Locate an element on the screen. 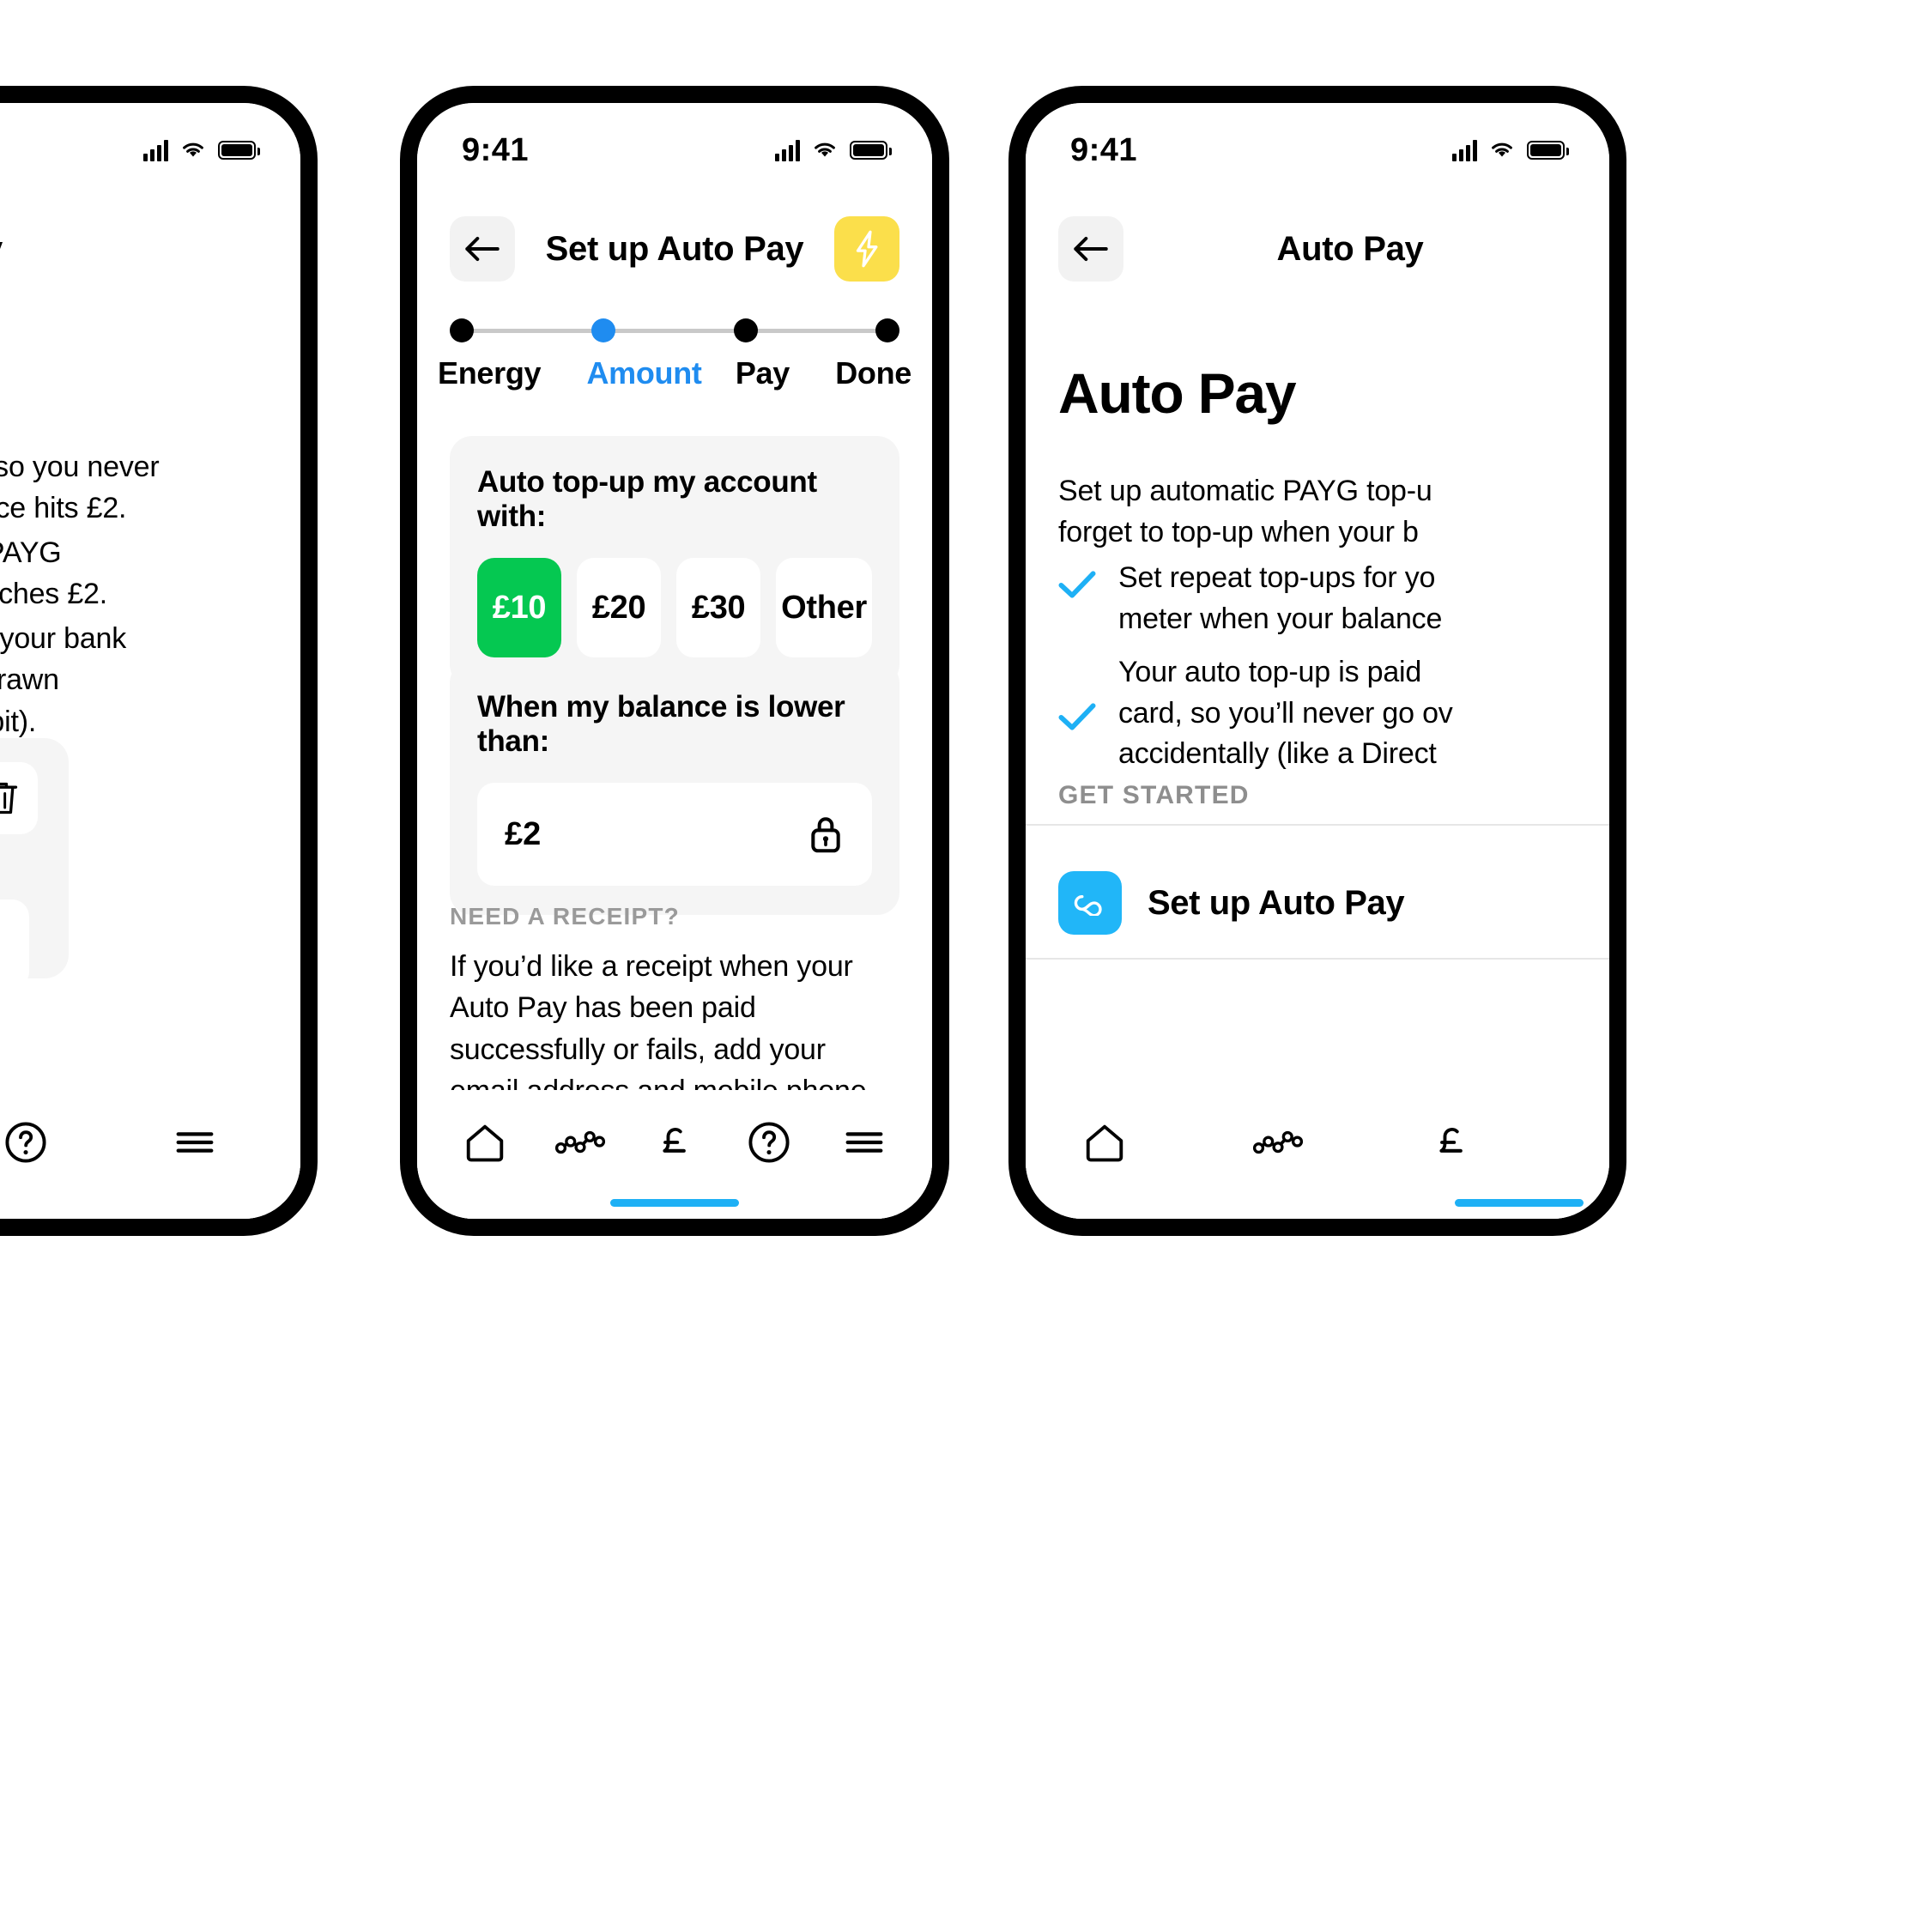  stepper-labels: Energy Amount Pay Done is located at coordinates (674, 373).